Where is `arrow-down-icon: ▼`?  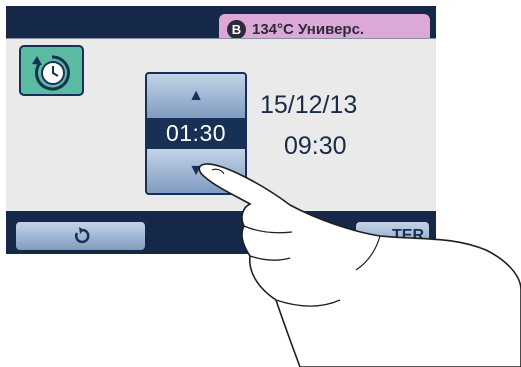
arrow-down-icon: ▼ is located at coordinates (196, 170).